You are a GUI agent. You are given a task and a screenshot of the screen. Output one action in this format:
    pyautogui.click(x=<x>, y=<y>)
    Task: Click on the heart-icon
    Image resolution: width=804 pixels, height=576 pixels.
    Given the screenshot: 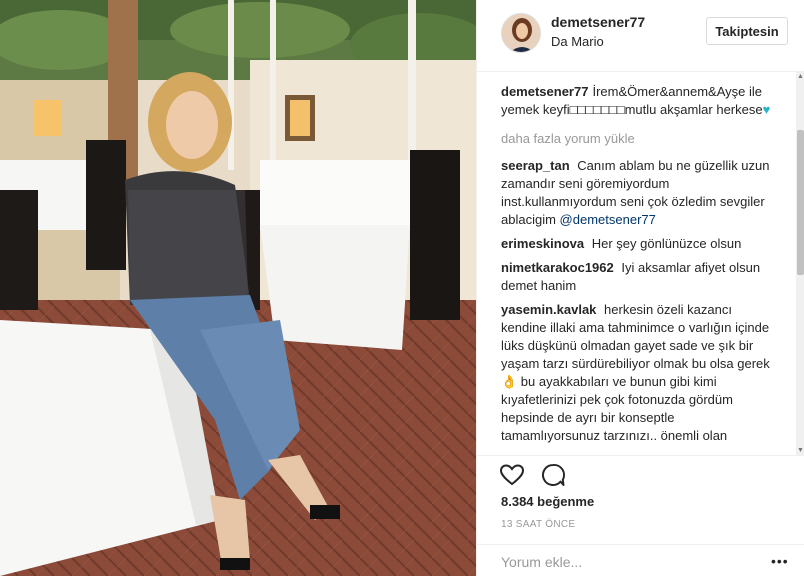 What is the action you would take?
    pyautogui.click(x=512, y=475)
    